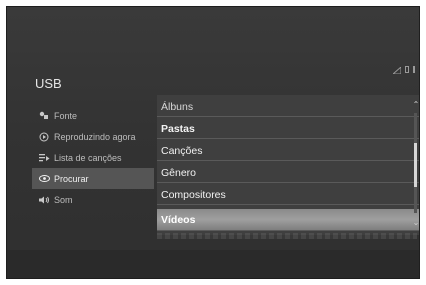 The image size is (426, 285). What do you see at coordinates (44, 178) in the screenshot?
I see `eye-icon` at bounding box center [44, 178].